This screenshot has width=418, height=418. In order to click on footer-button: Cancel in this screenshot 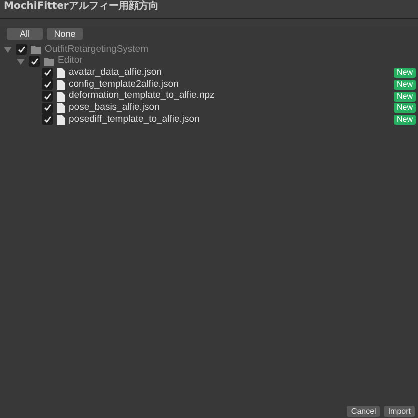, I will do `click(363, 411)`.